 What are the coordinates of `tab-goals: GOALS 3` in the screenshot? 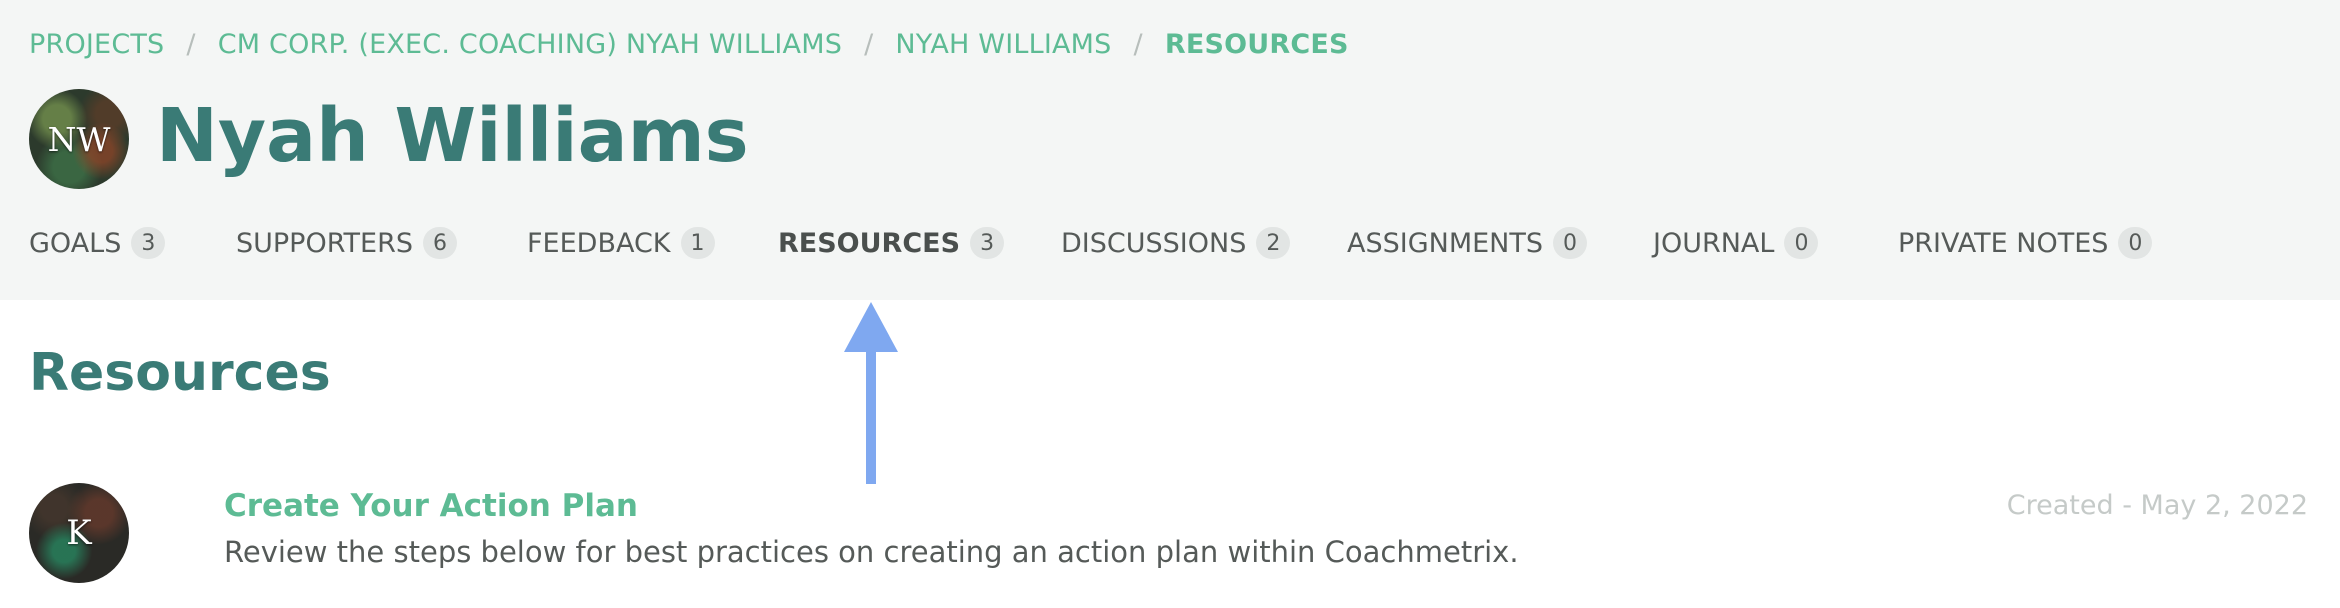 It's located at (97, 243).